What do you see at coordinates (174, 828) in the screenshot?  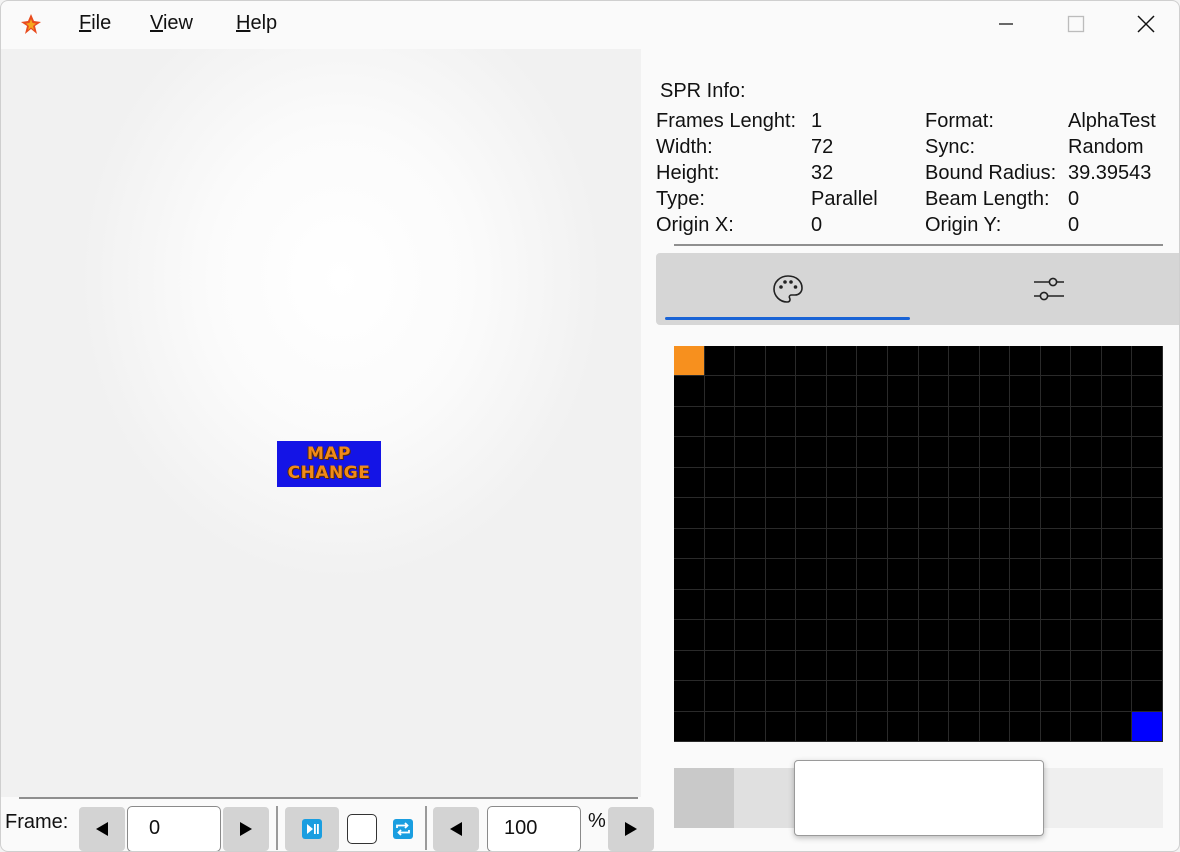 I see `frame-input: 0` at bounding box center [174, 828].